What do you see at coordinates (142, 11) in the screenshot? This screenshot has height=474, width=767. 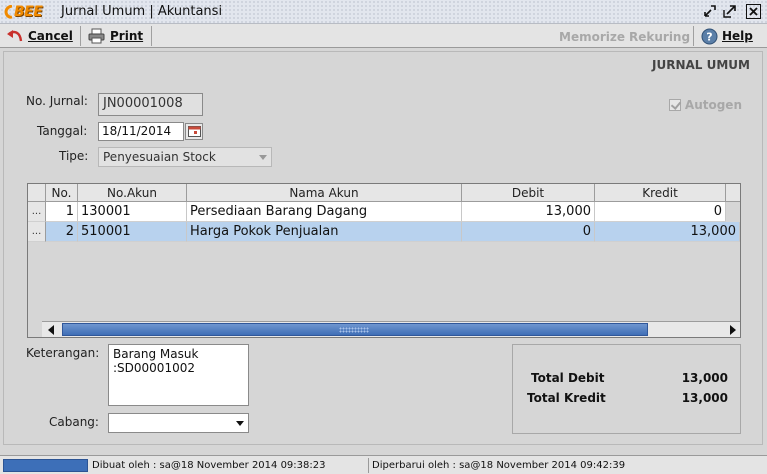 I see `window-title: Jurnal Umum | Akuntansi` at bounding box center [142, 11].